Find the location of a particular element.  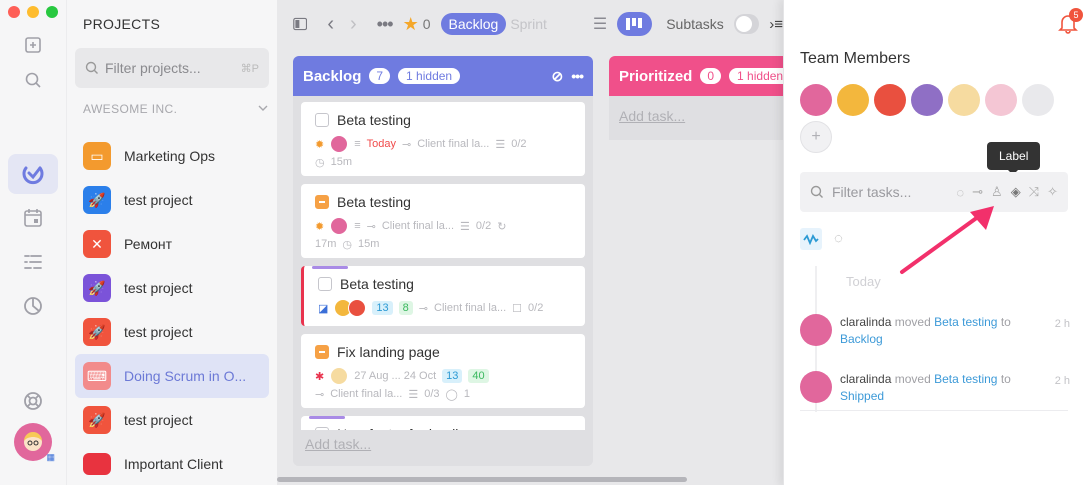

label-filter-icon: ◈ is located at coordinates (1016, 192).